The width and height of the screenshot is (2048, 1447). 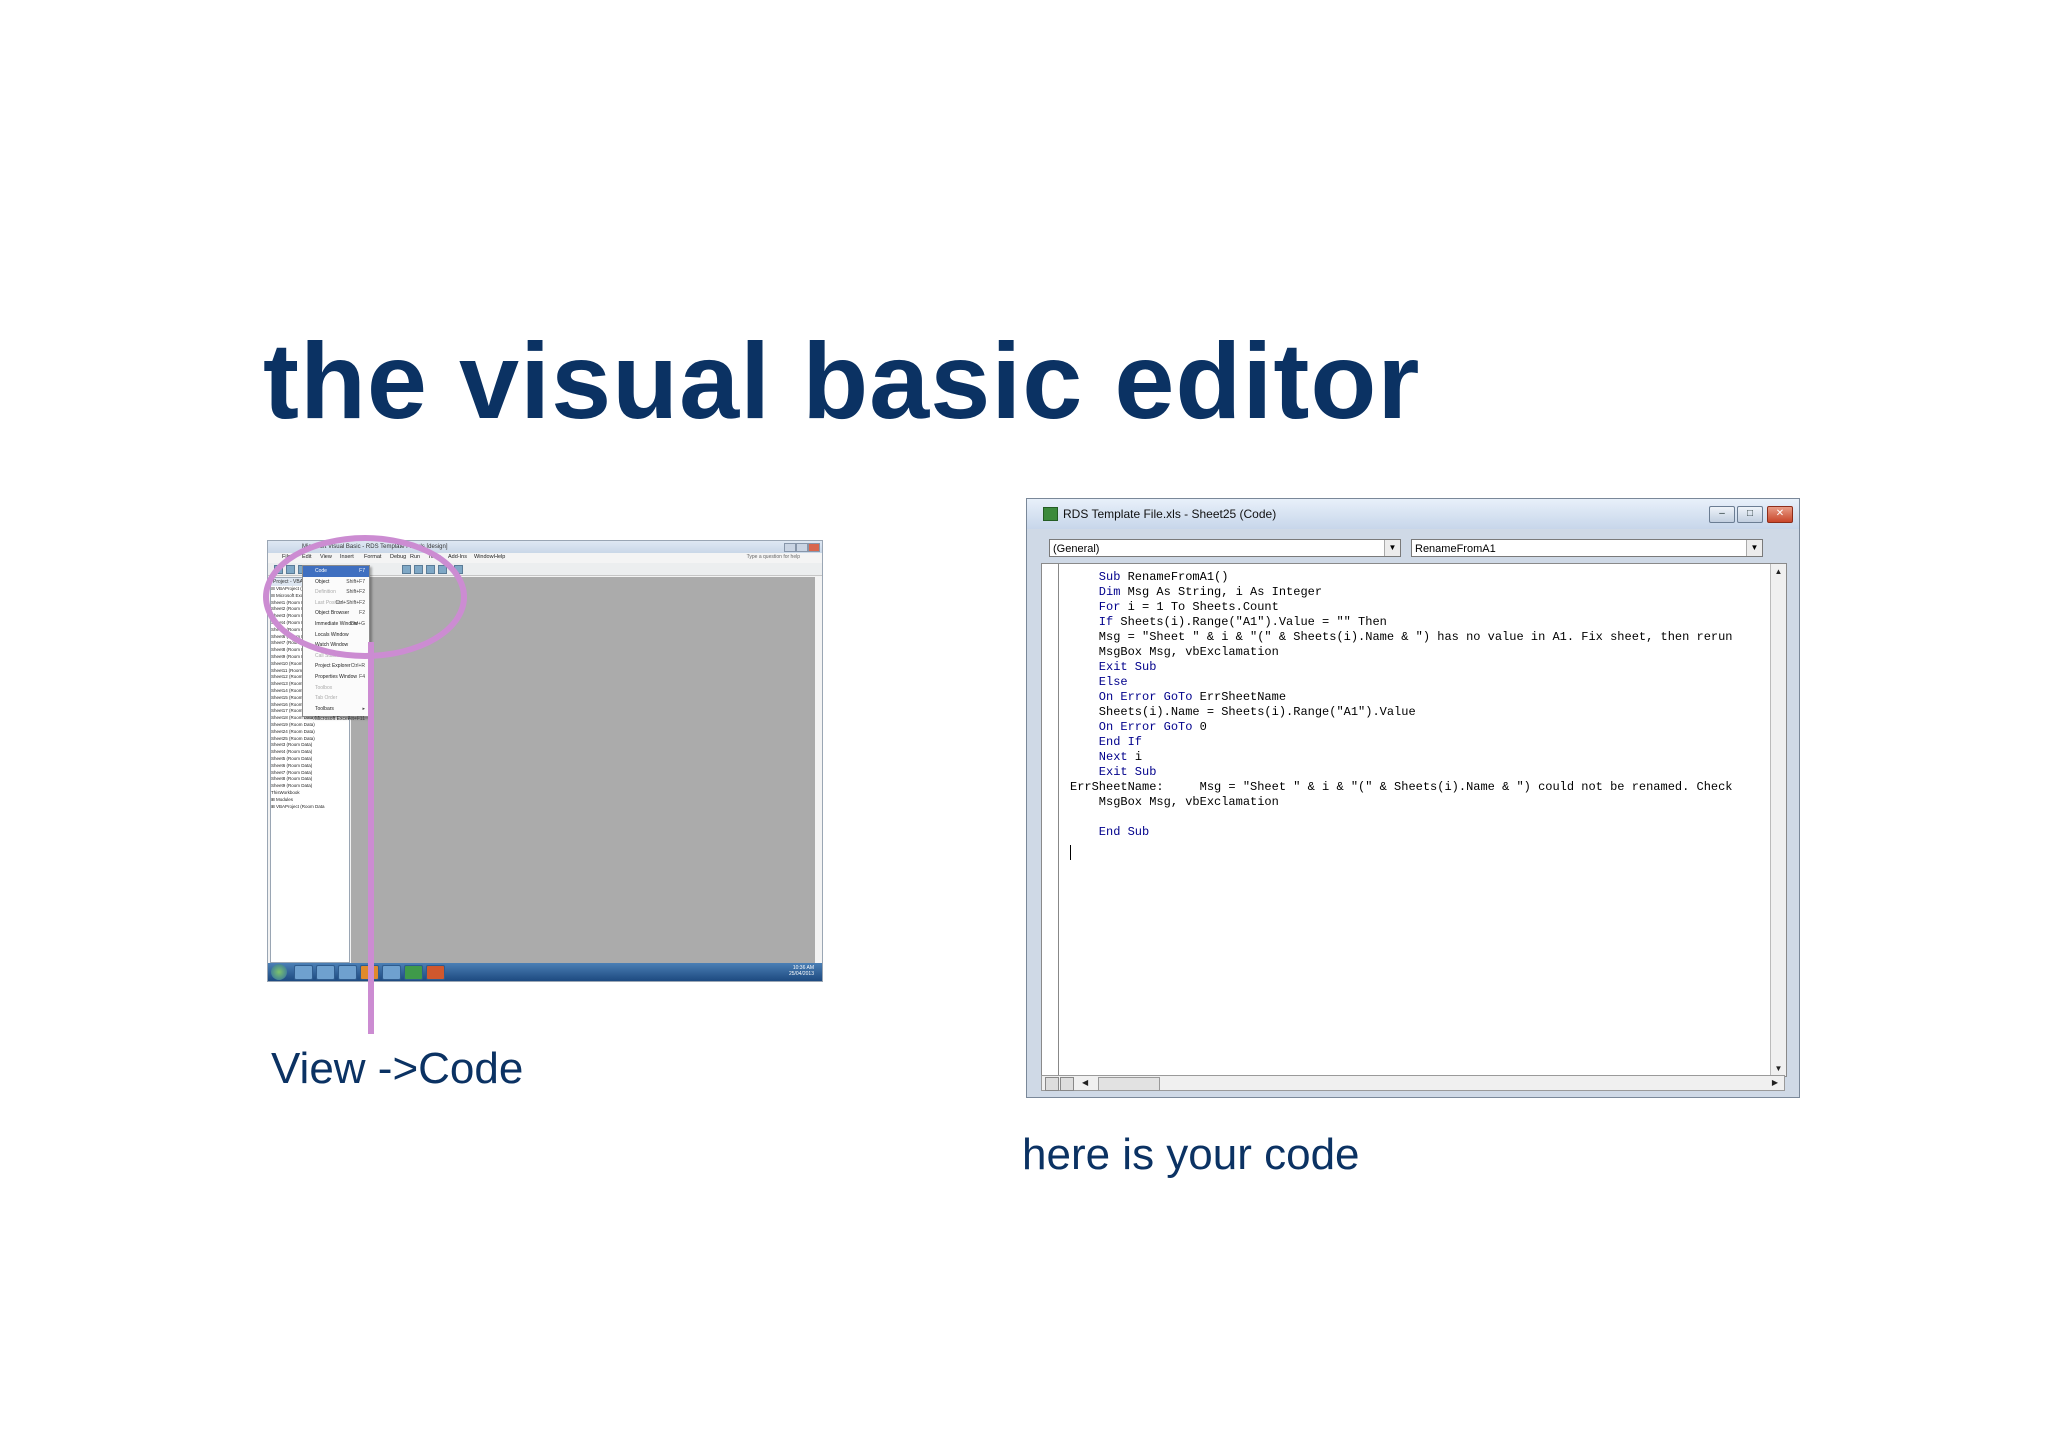 What do you see at coordinates (484, 557) in the screenshot?
I see `thumbnail-menu-item: Window` at bounding box center [484, 557].